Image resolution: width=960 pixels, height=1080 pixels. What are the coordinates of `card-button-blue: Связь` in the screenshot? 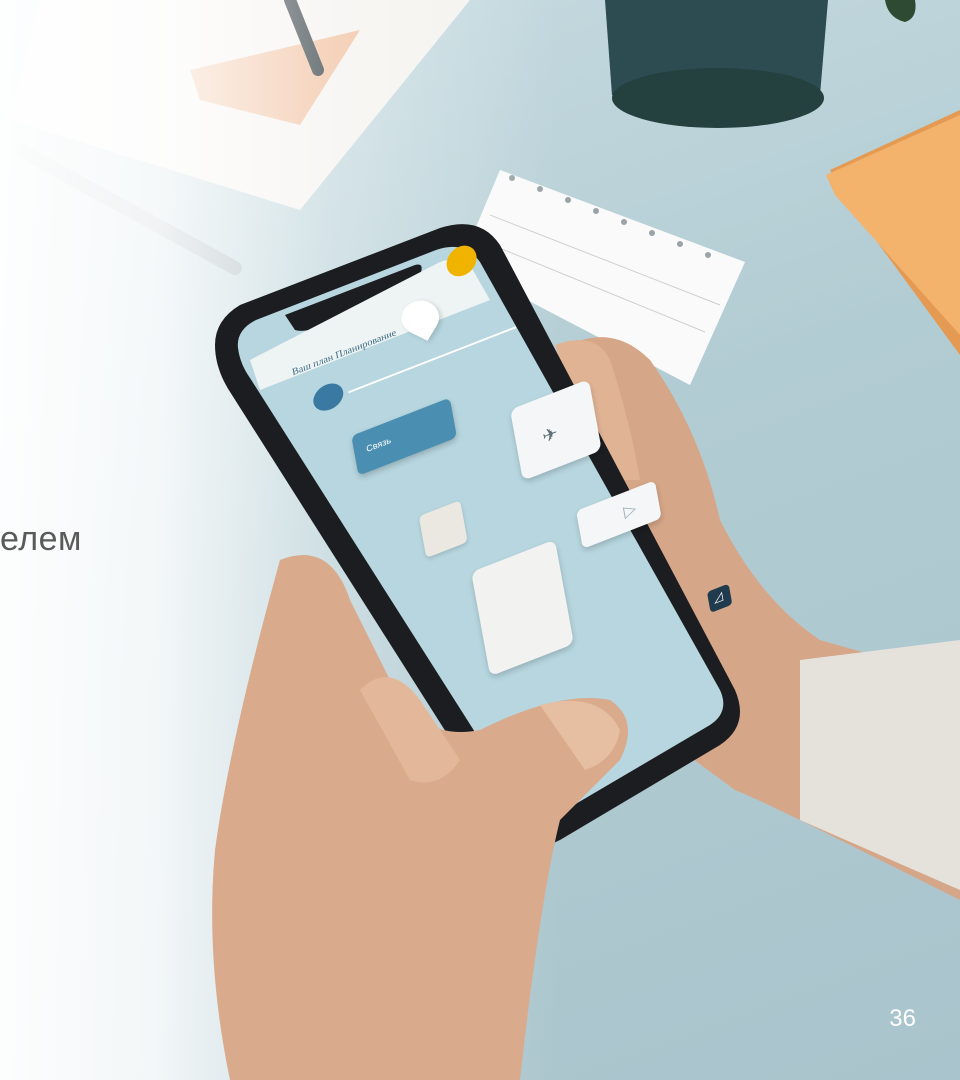 It's located at (404, 436).